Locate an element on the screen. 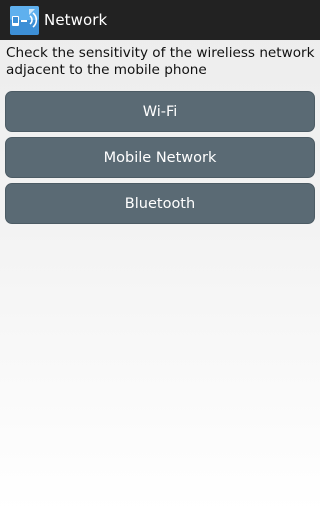 This screenshot has height=512, width=320. wifi-button: Wi-Fi is located at coordinates (160, 111).